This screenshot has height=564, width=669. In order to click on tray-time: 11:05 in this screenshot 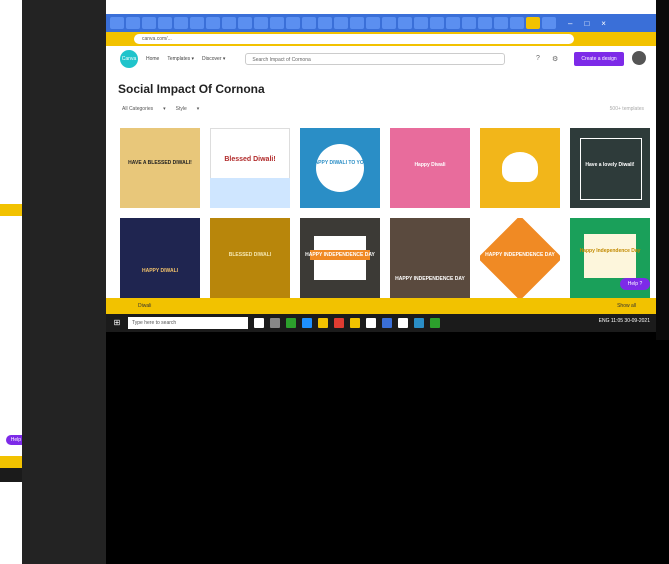, I will do `click(617, 321)`.